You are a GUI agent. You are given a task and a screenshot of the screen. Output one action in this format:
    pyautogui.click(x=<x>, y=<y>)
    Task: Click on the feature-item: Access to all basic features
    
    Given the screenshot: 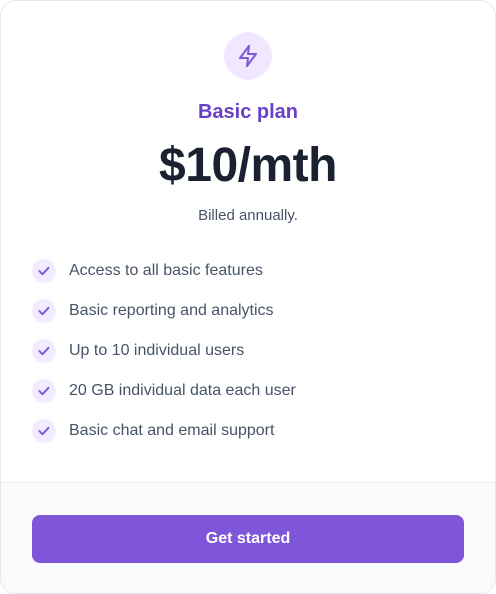 What is the action you would take?
    pyautogui.click(x=252, y=271)
    